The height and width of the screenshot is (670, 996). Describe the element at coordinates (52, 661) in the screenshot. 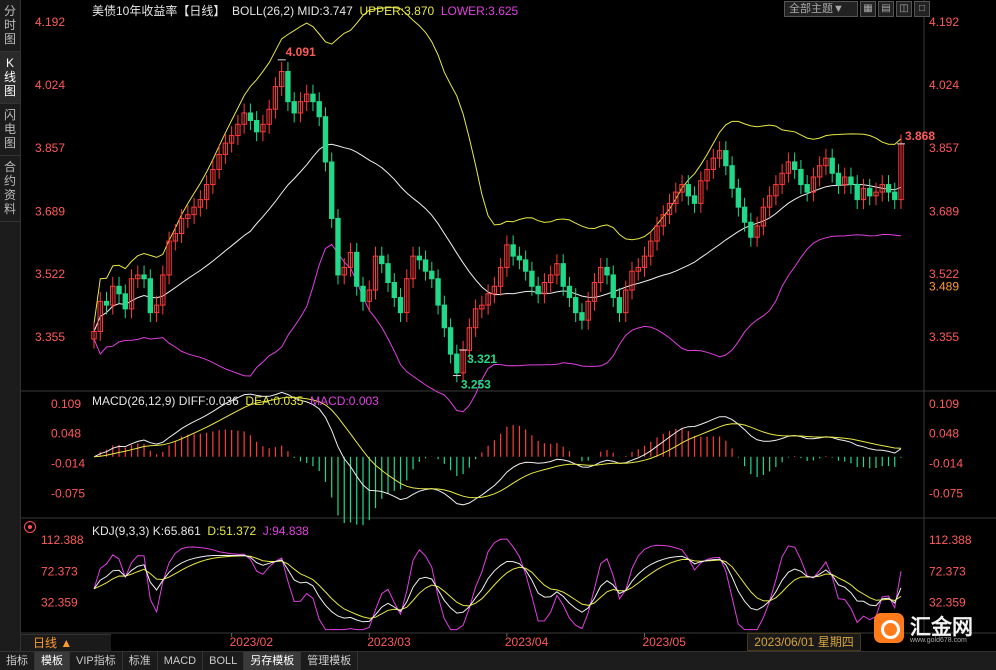

I see `bottom-tab-1: 模板` at that location.